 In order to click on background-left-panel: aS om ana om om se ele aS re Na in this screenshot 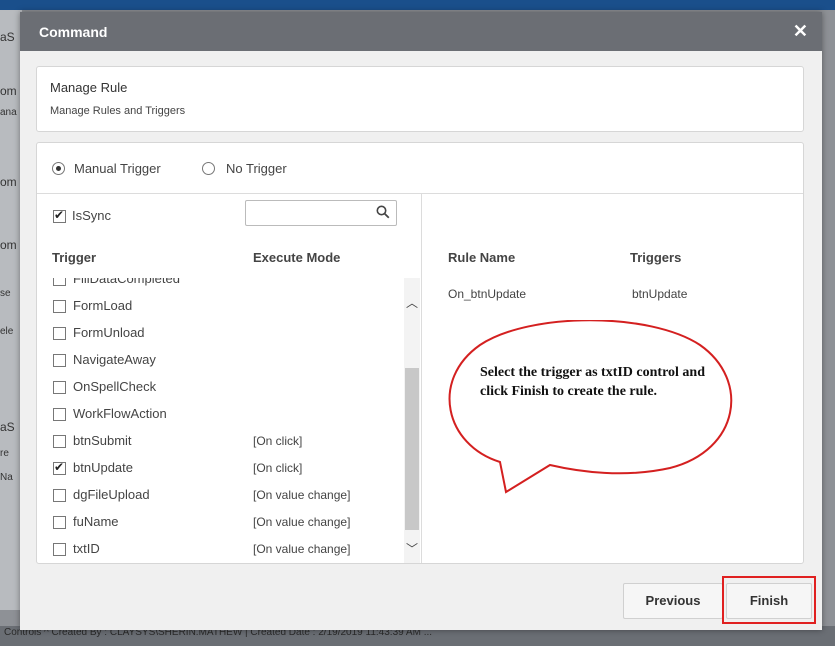, I will do `click(11, 310)`.